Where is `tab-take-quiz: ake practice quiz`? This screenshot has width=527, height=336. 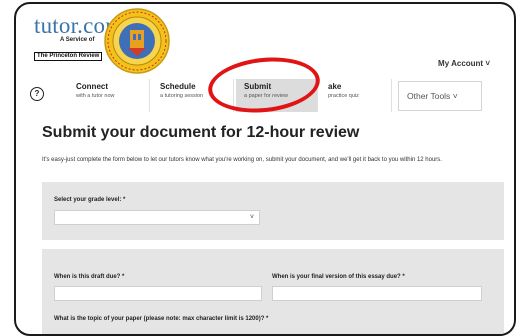
tab-take-quiz: ake practice quiz is located at coordinates (356, 95).